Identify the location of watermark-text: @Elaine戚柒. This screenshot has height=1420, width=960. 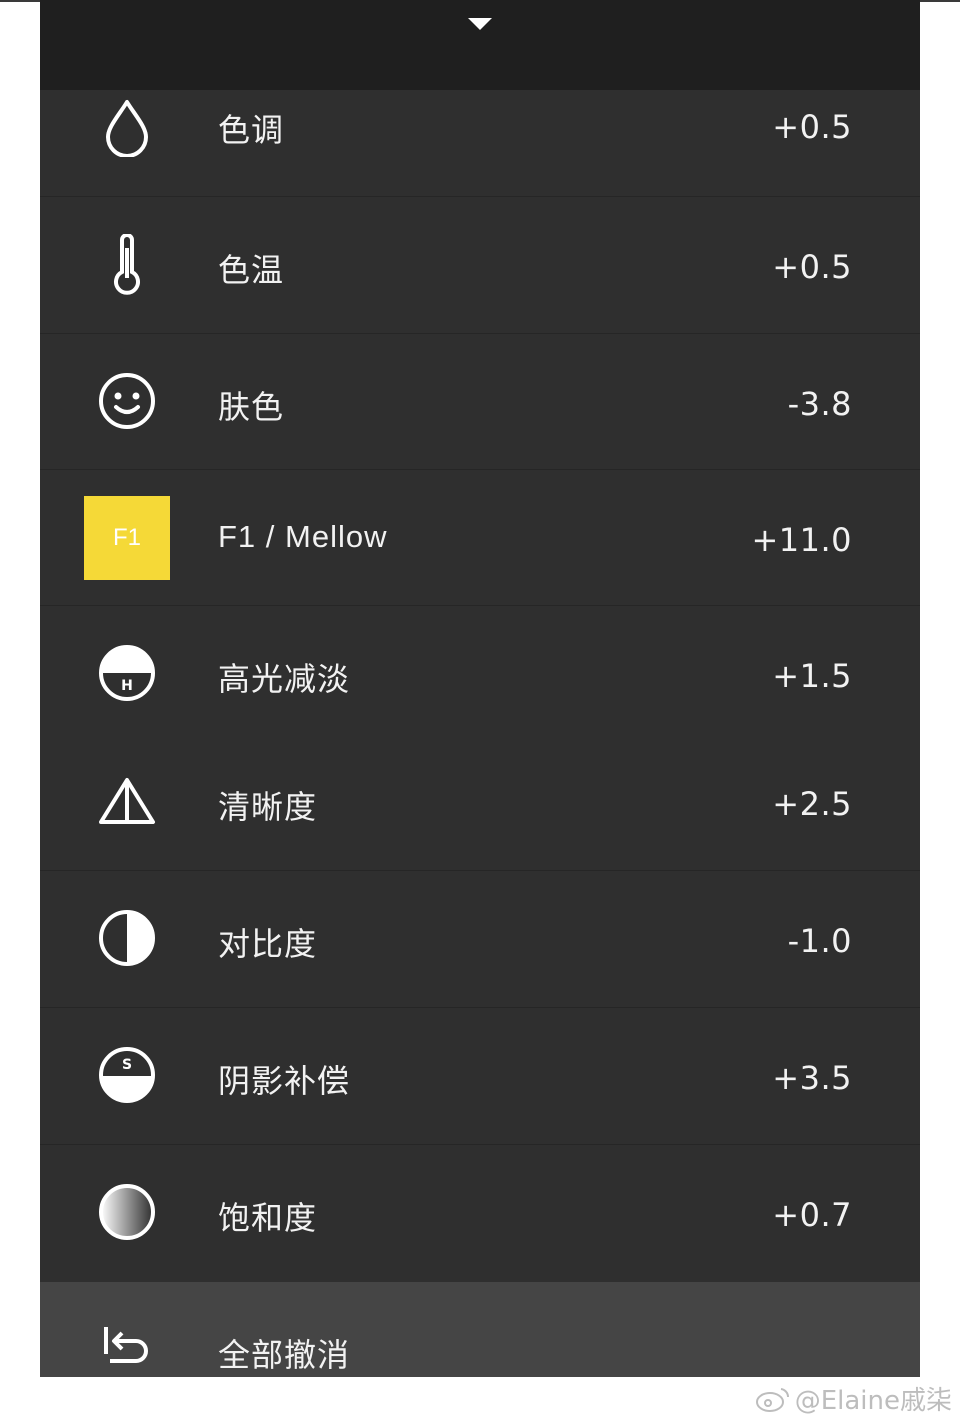
(873, 1401).